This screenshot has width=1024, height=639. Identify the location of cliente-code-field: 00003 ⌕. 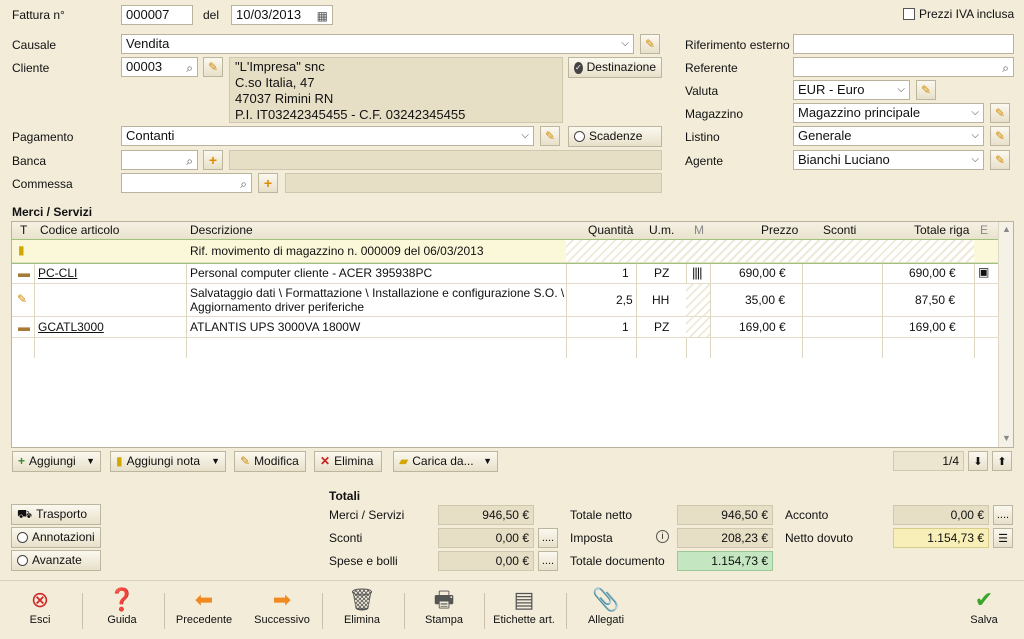
(159, 67).